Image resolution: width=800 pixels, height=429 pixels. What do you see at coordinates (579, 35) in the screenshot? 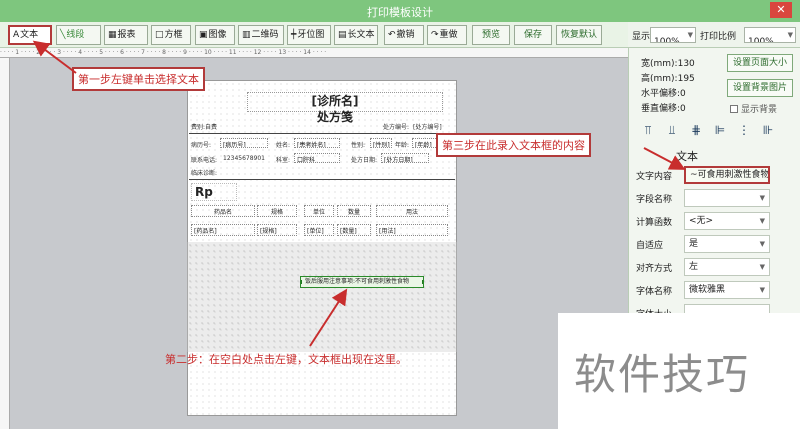
I see `restore-default-button: 恢复默认` at bounding box center [579, 35].